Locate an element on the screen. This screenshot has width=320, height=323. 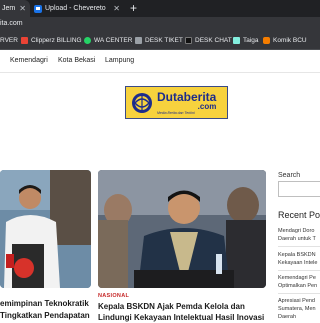
recent-post-line: Apresiasi Pend is located at coordinates (296, 301).